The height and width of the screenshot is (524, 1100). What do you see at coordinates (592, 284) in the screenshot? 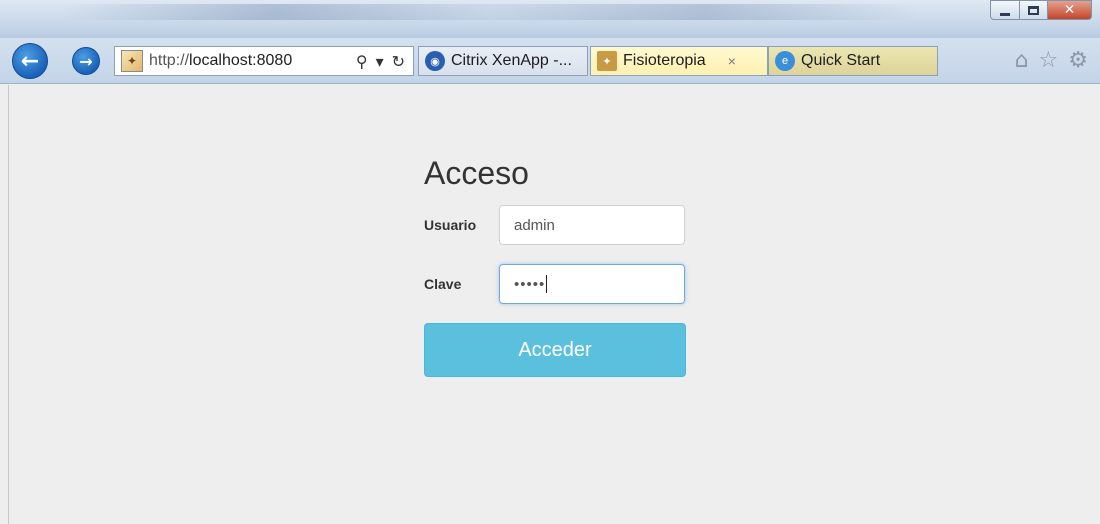
I see `password-input: •••••` at bounding box center [592, 284].